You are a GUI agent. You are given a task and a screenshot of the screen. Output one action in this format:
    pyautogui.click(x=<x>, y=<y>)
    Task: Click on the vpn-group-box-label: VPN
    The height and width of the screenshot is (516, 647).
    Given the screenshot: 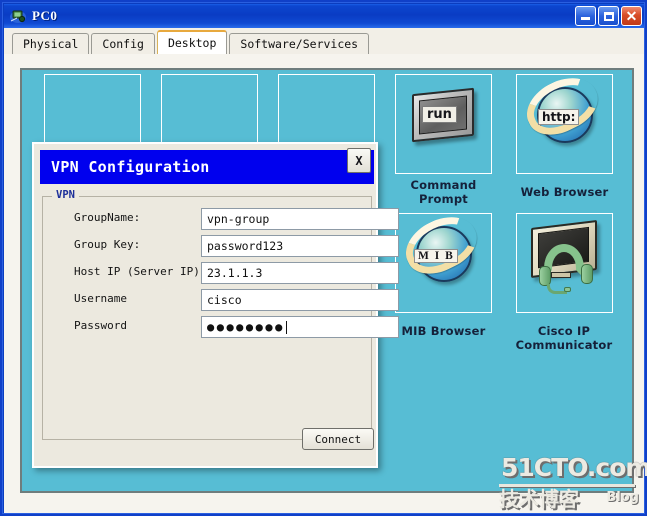 What is the action you would take?
    pyautogui.click(x=65, y=195)
    